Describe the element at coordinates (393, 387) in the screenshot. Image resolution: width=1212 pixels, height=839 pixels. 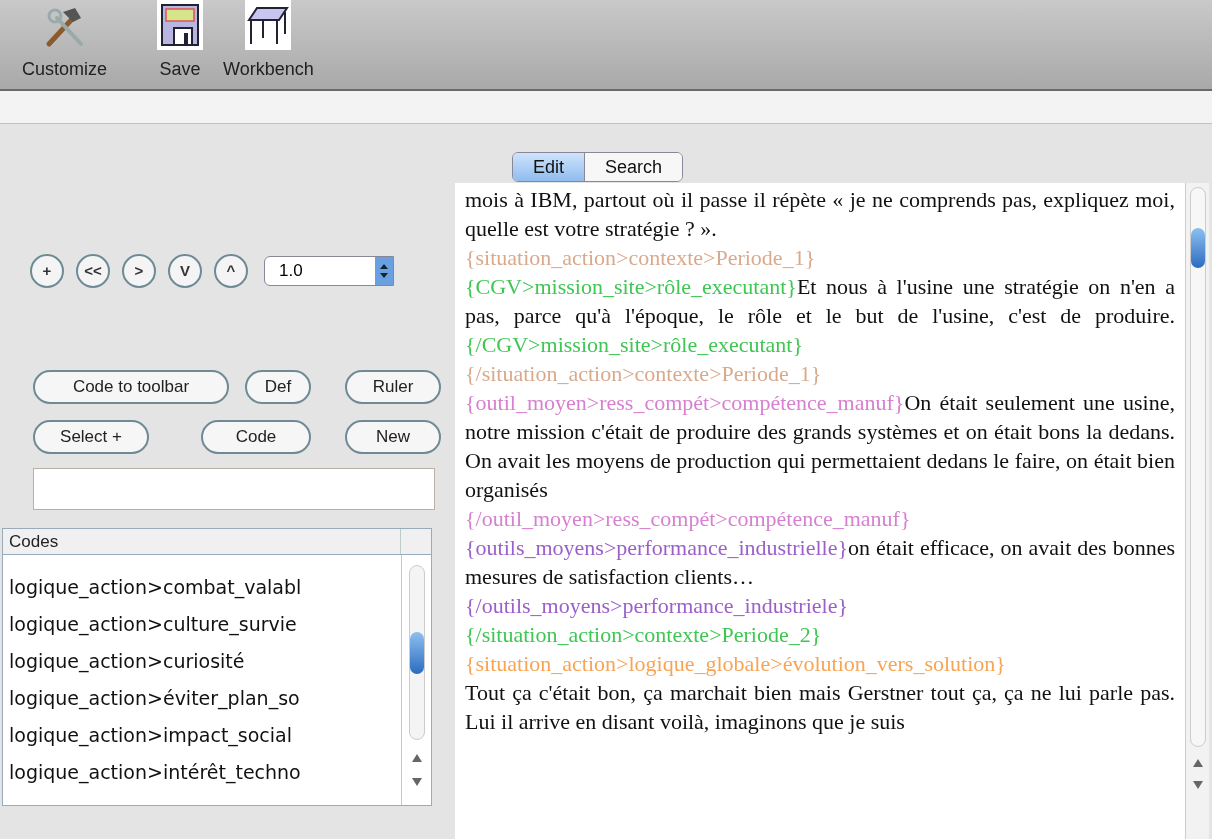
I see `pill-button: Ruler` at that location.